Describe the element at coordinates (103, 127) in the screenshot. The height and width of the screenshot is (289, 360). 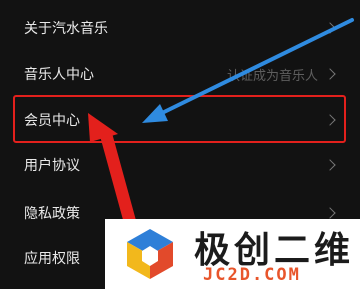
I see `red-arrow-head` at that location.